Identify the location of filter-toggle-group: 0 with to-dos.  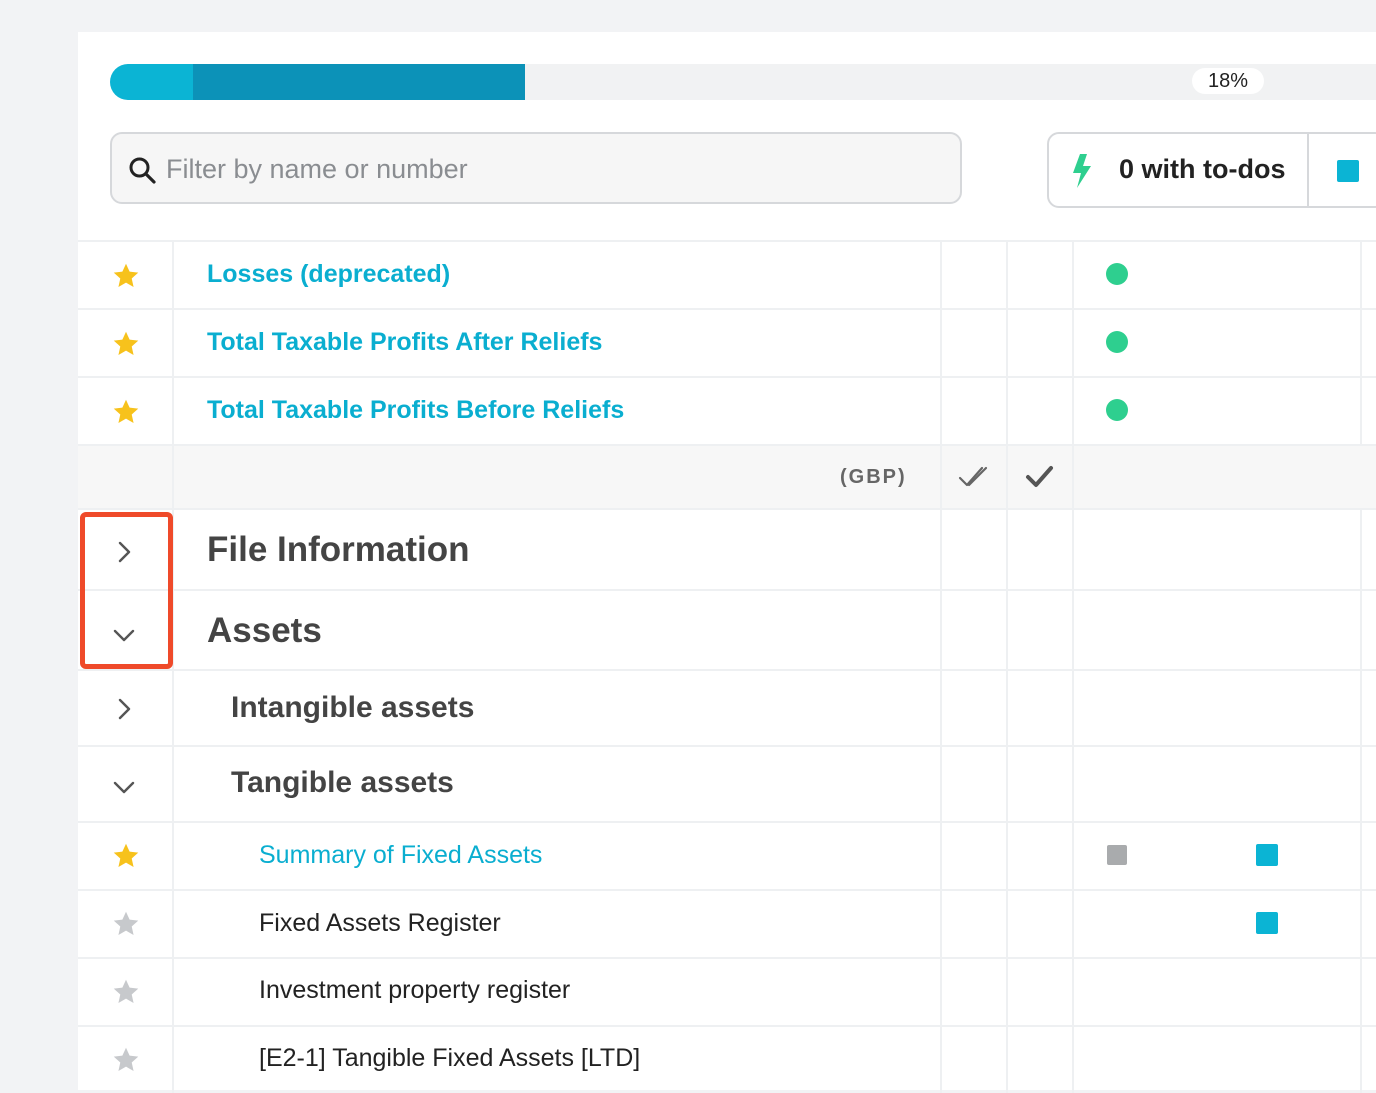
(1211, 170).